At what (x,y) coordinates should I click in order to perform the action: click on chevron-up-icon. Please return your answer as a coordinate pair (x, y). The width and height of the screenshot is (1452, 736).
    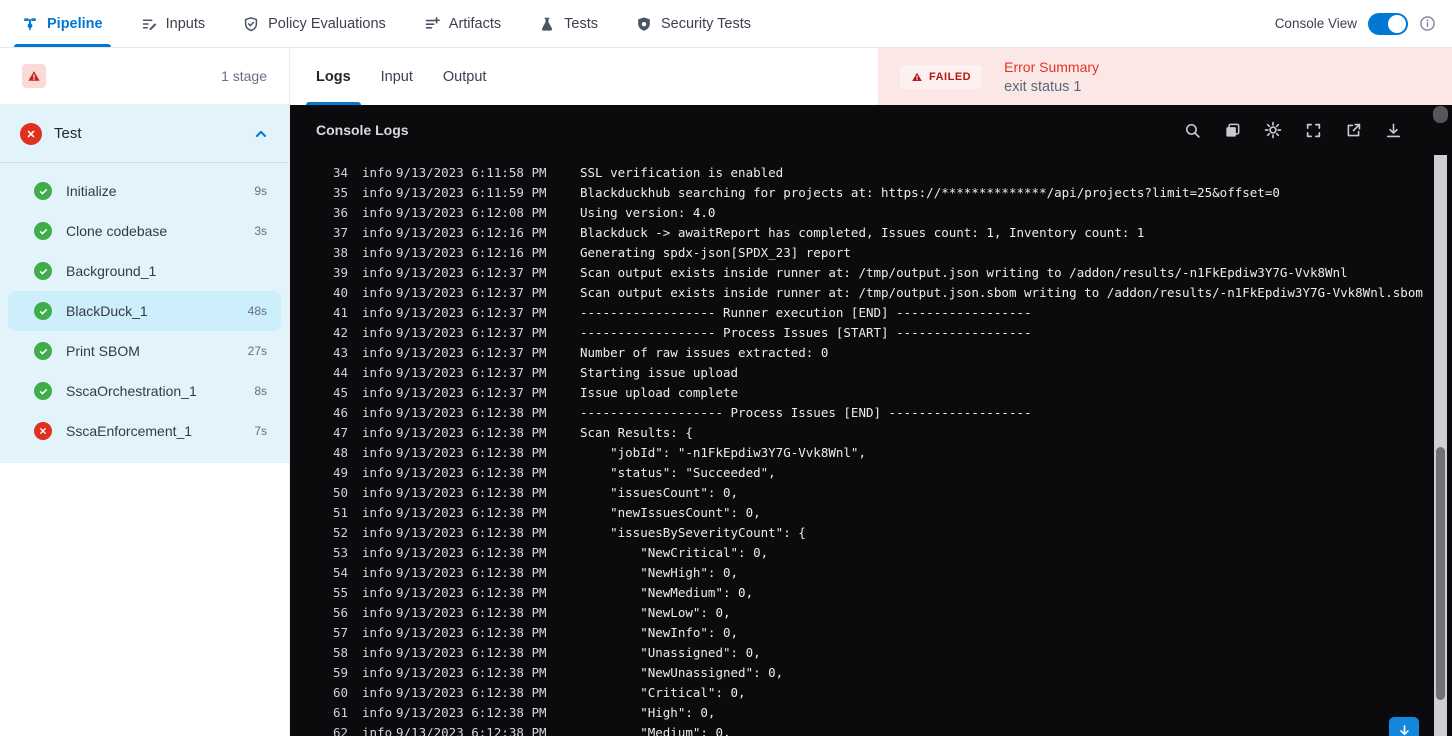
    Looking at the image, I should click on (261, 134).